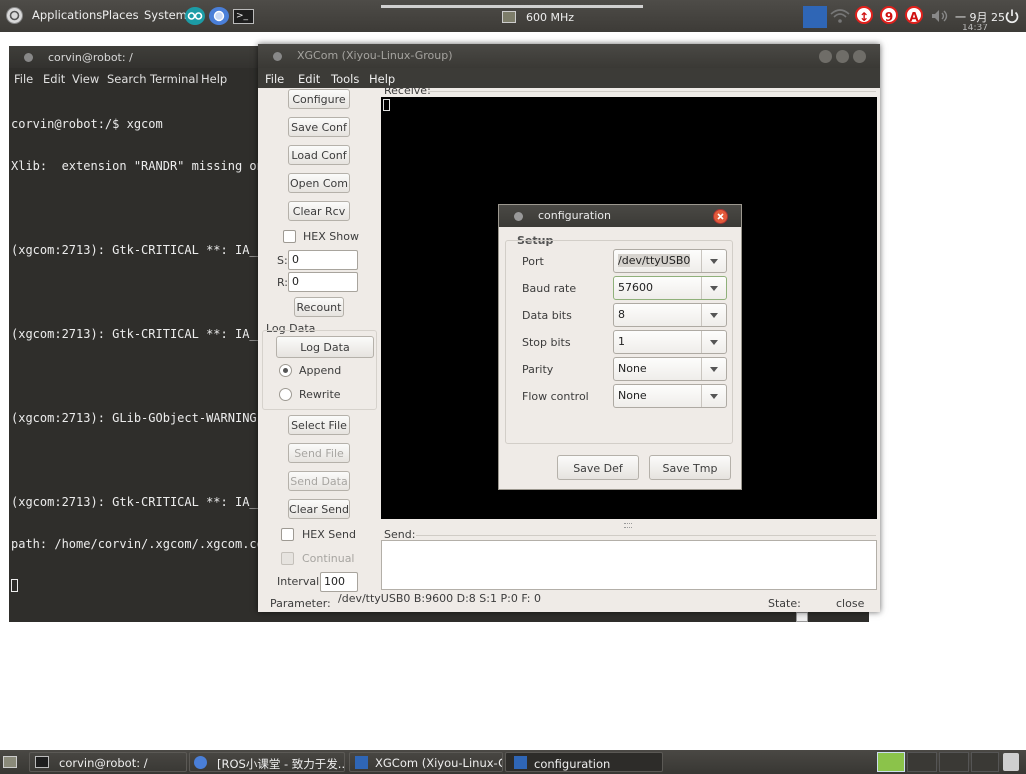  Describe the element at coordinates (891, 762) in the screenshot. I see `workspace-switcher-active` at that location.